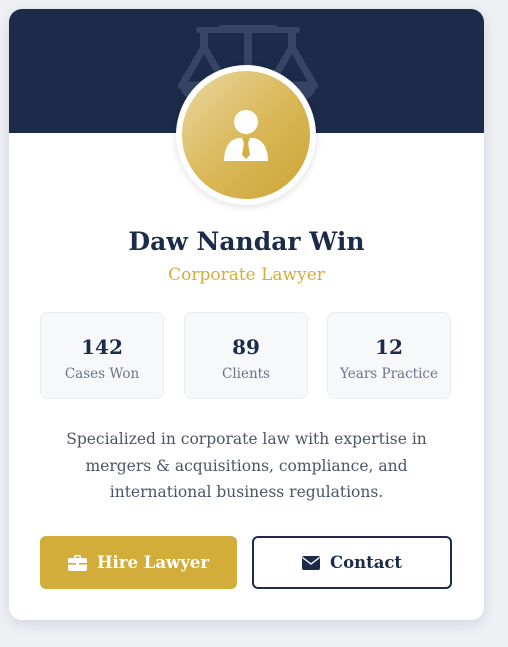 The image size is (508, 647). What do you see at coordinates (246, 241) in the screenshot?
I see `lawyer-name: Daw Nandar Win` at bounding box center [246, 241].